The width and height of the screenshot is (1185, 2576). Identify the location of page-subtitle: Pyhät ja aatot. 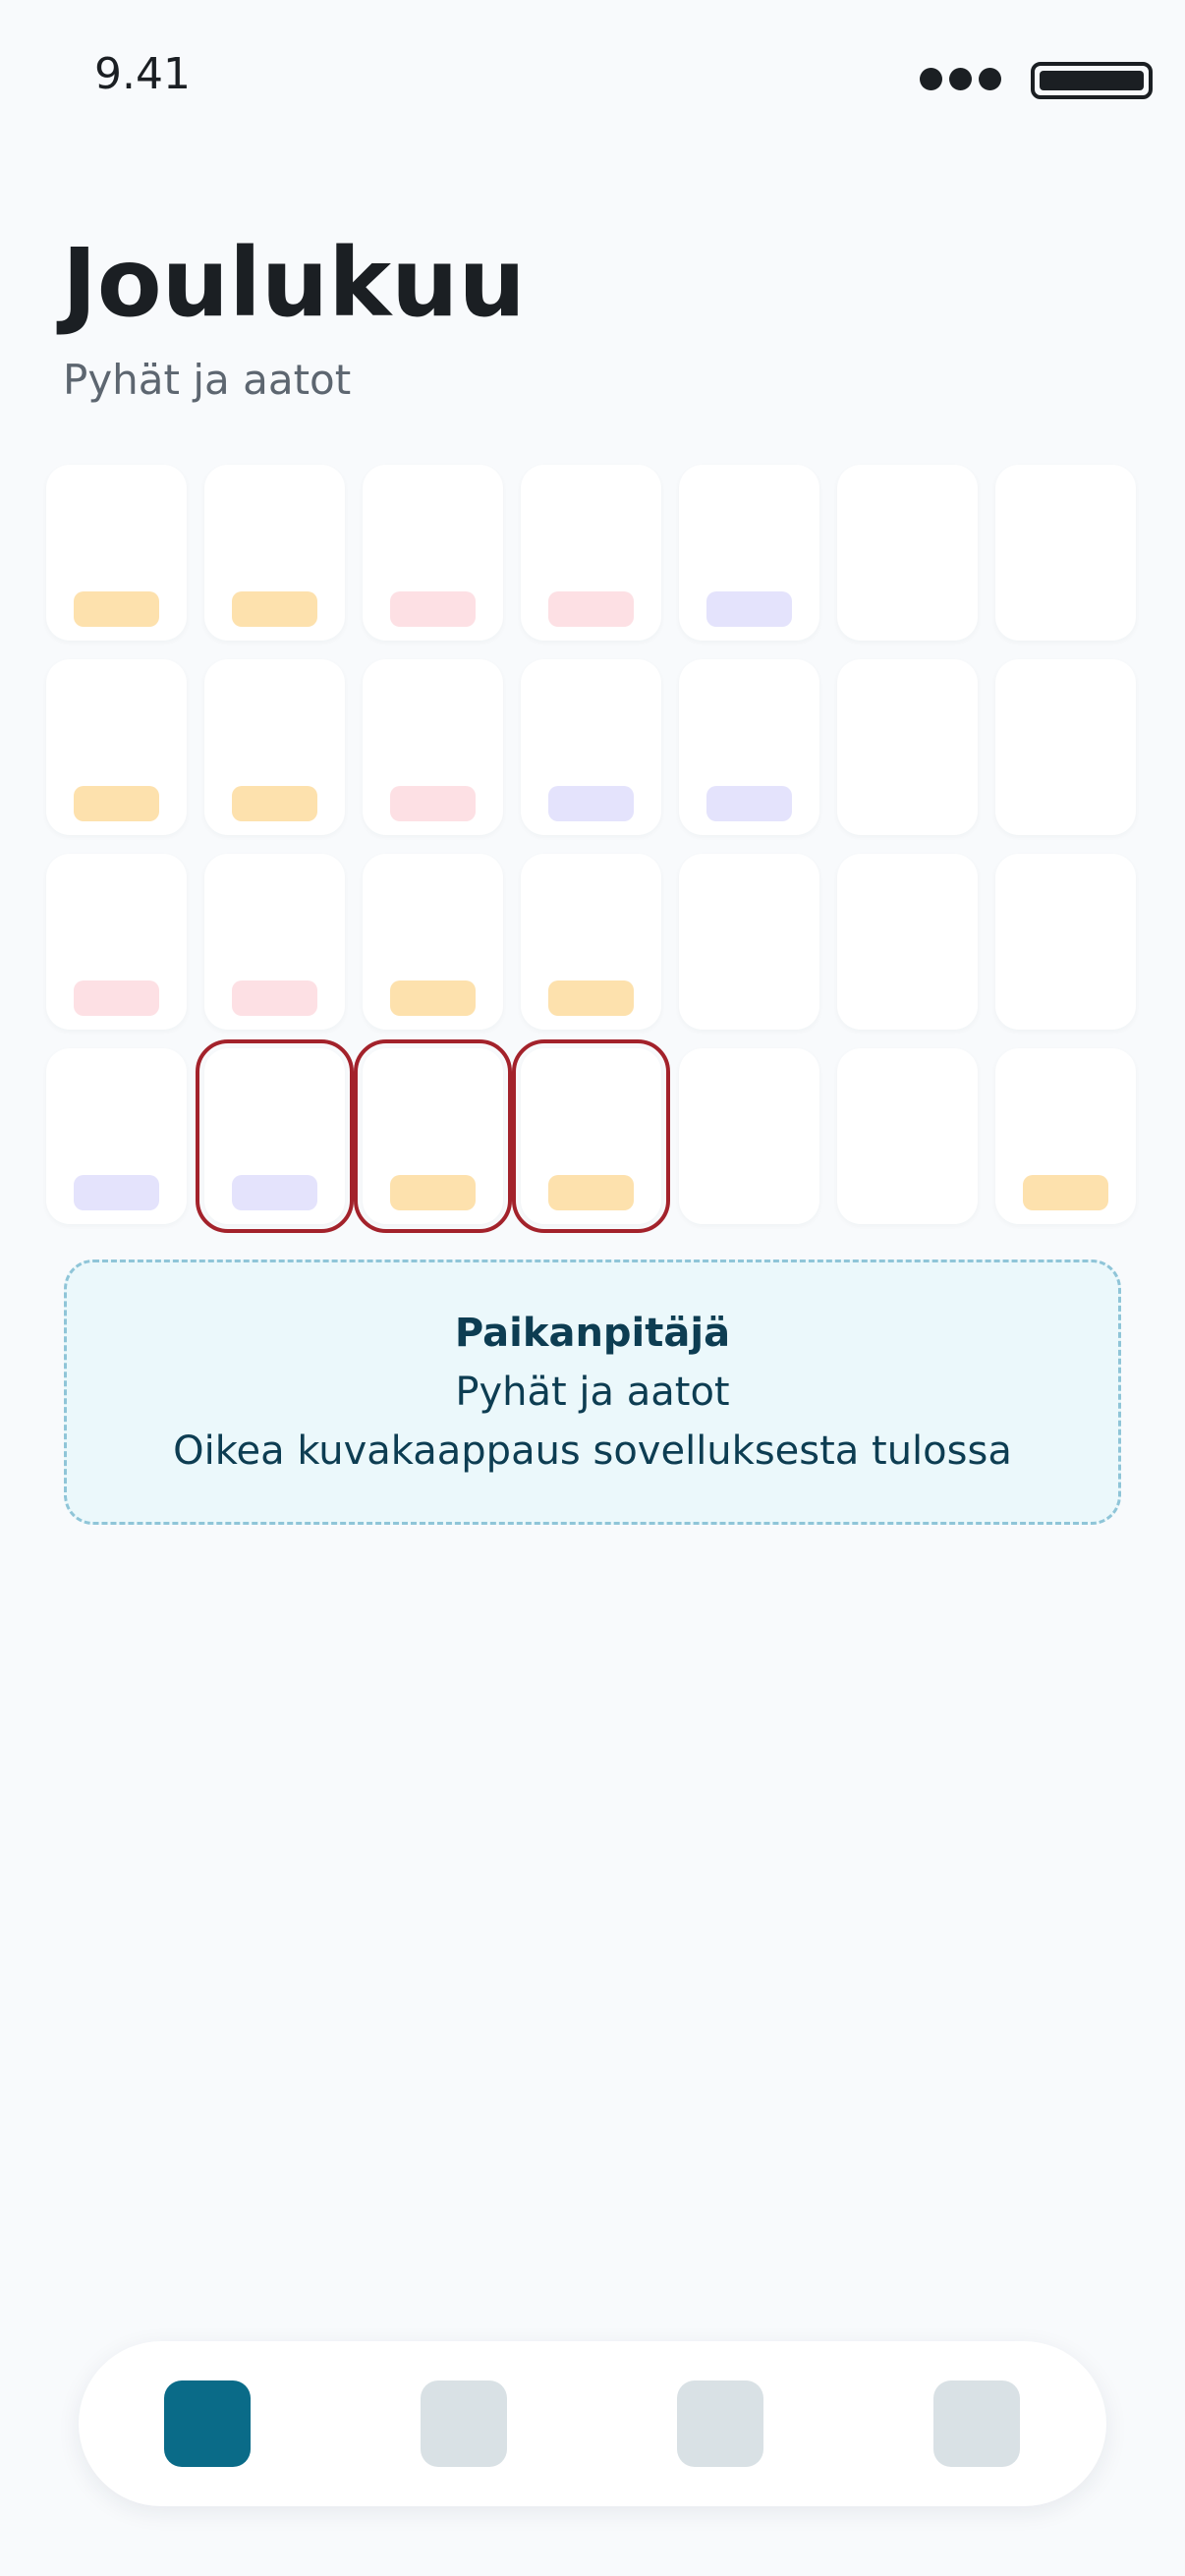
(208, 380).